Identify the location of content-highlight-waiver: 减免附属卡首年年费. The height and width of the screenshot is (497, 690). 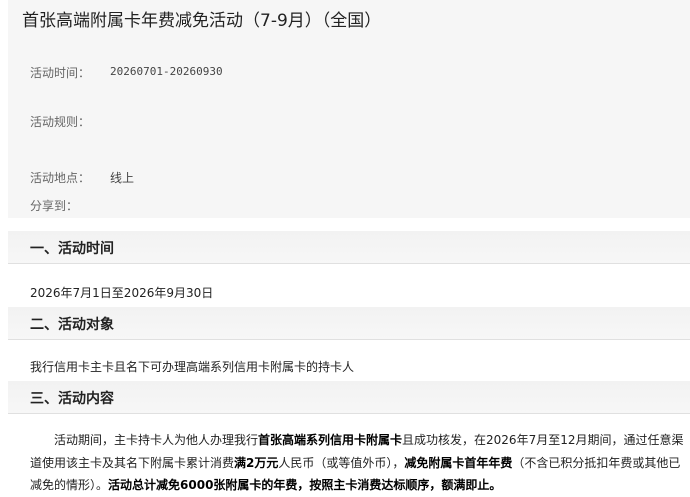
(458, 462).